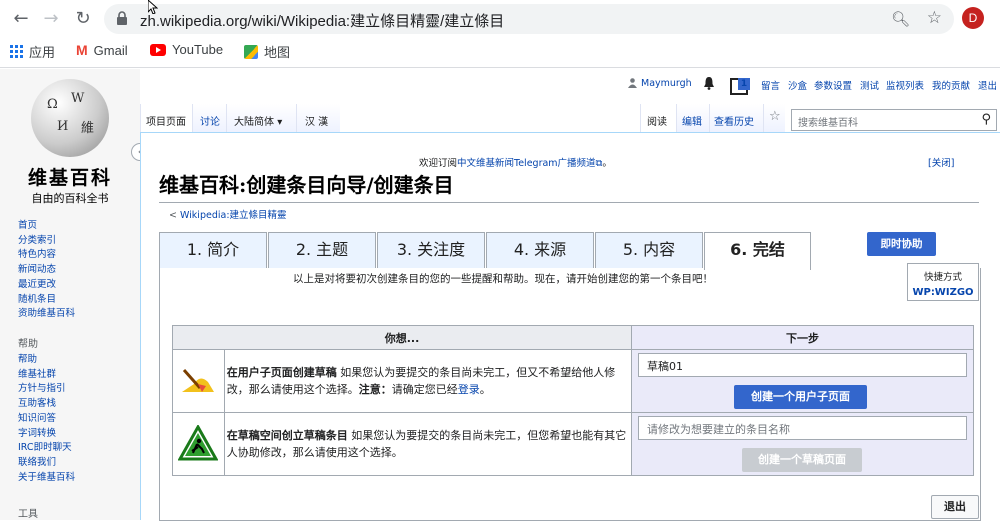 This screenshot has width=1000, height=521. What do you see at coordinates (744, 84) in the screenshot?
I see `notice-count-badge: 1` at bounding box center [744, 84].